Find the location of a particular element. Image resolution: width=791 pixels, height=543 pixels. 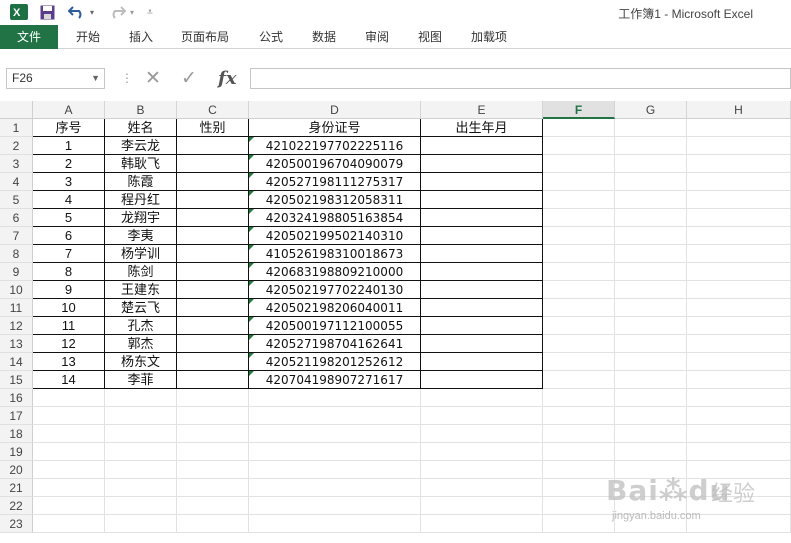

customize-quick-access-icon: ⩡ is located at coordinates (150, 12).